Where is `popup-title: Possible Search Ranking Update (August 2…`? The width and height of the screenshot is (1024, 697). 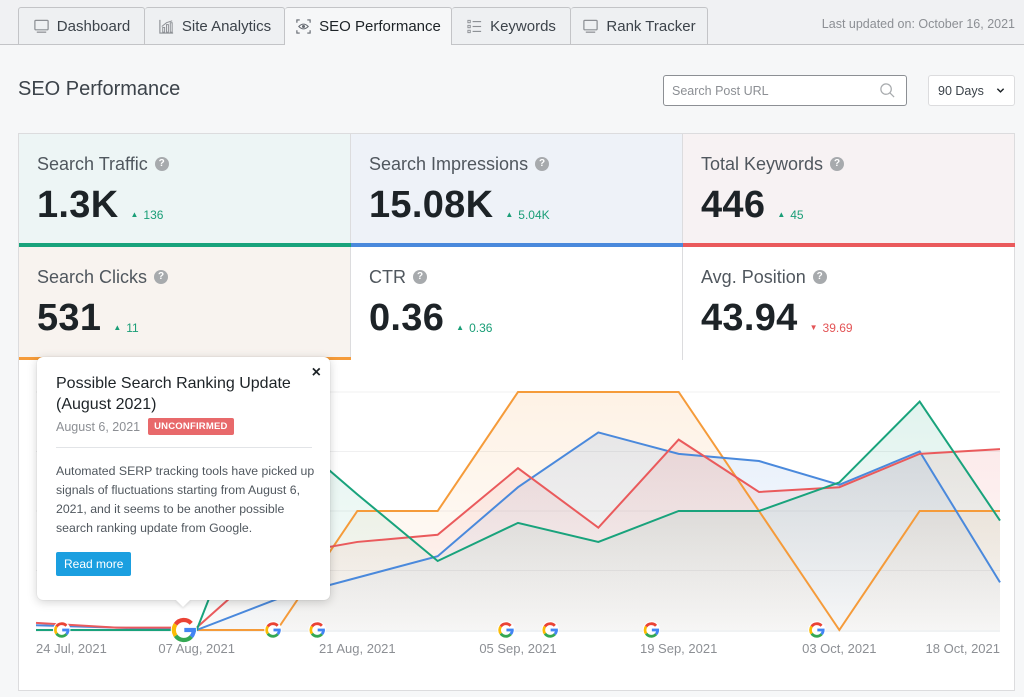
popup-title: Possible Search Ranking Update (August 2… is located at coordinates (173, 394).